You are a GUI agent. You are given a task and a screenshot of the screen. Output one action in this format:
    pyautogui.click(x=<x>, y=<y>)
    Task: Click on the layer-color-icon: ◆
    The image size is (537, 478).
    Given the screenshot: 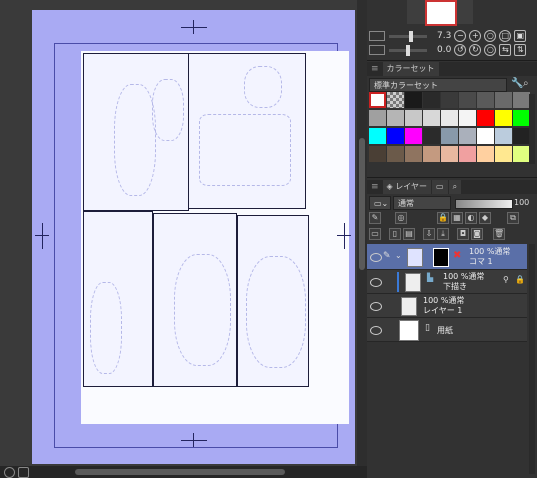 What is the action you would take?
    pyautogui.click(x=485, y=218)
    